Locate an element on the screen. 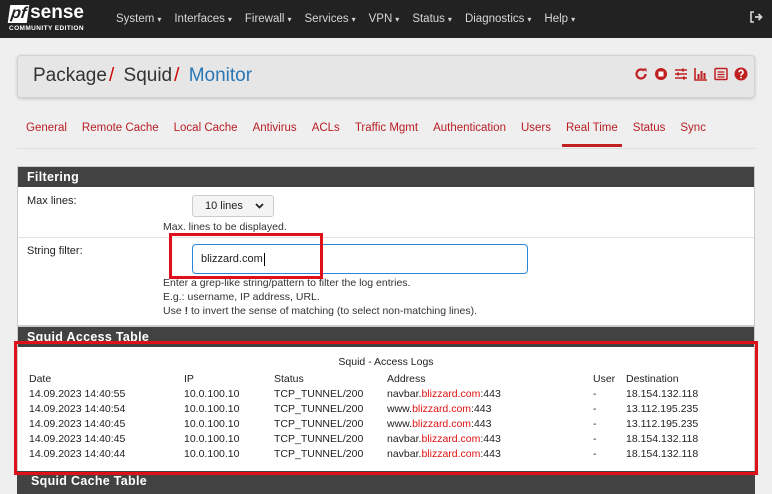 The image size is (772, 494). tab-local-cache: Local Cache is located at coordinates (206, 128).